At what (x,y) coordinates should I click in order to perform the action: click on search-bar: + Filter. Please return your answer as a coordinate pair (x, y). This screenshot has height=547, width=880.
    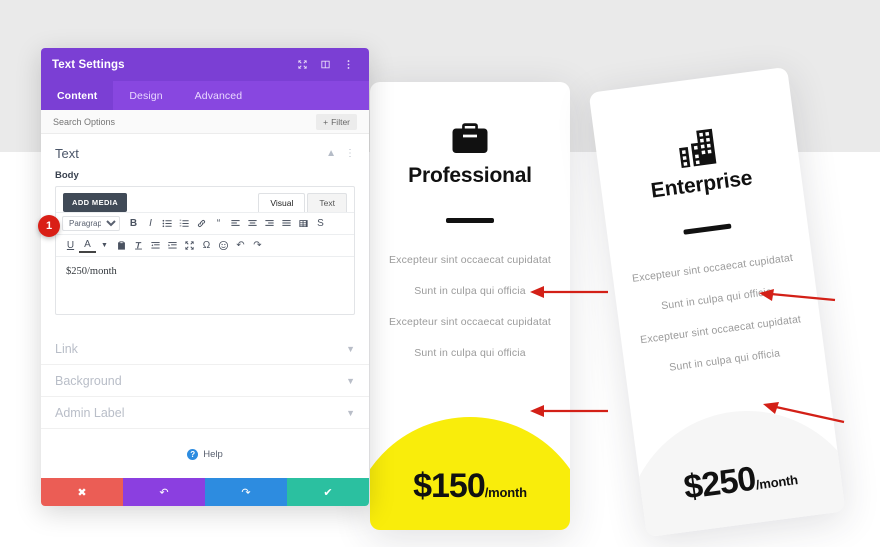
    Looking at the image, I should click on (205, 122).